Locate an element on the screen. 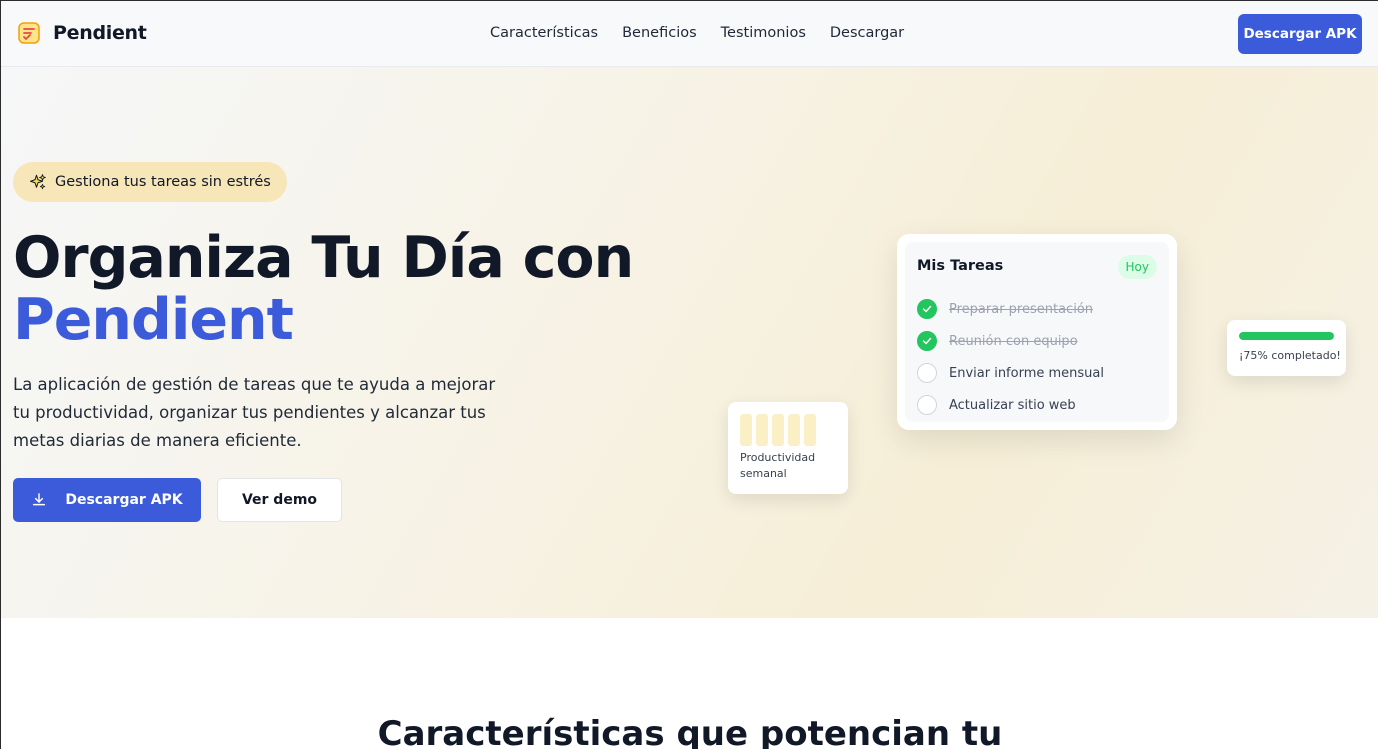 Image resolution: width=1378 pixels, height=749 pixels. progress-fill is located at coordinates (1286, 336).